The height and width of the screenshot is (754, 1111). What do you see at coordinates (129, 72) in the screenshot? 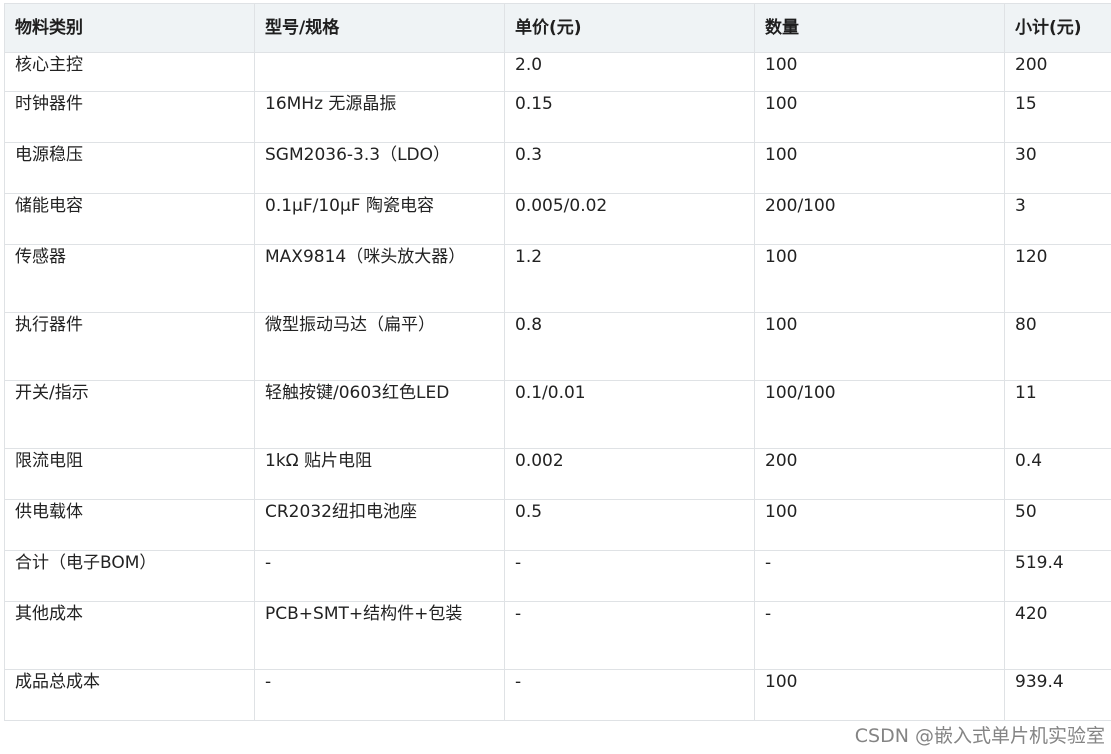
I see `cell-category: 核心主控` at bounding box center [129, 72].